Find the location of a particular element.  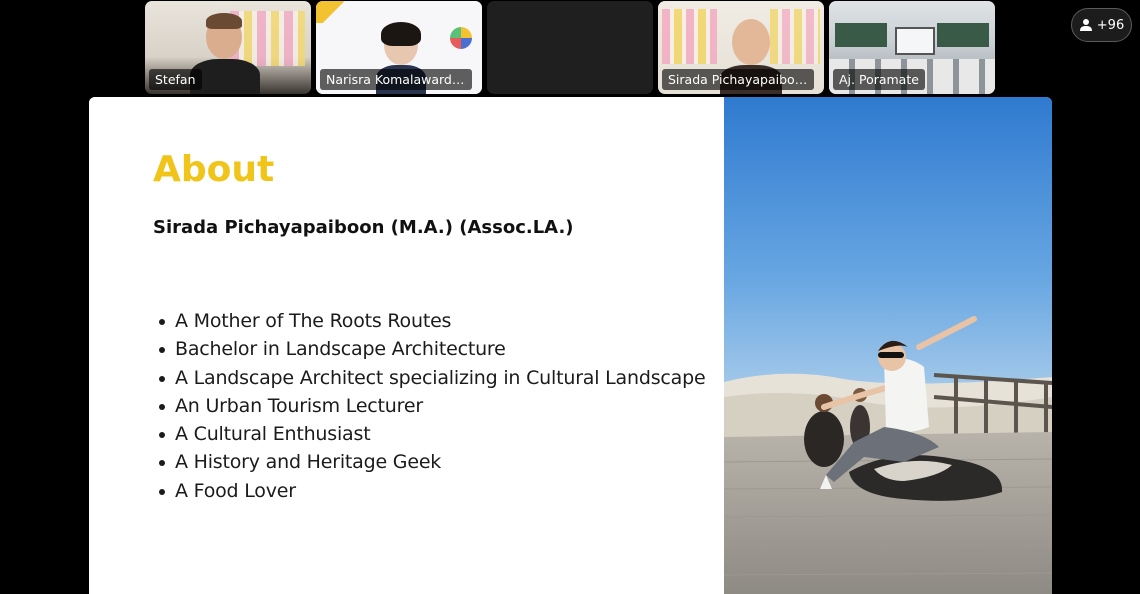

more-participants-button: +96 is located at coordinates (1101, 25).